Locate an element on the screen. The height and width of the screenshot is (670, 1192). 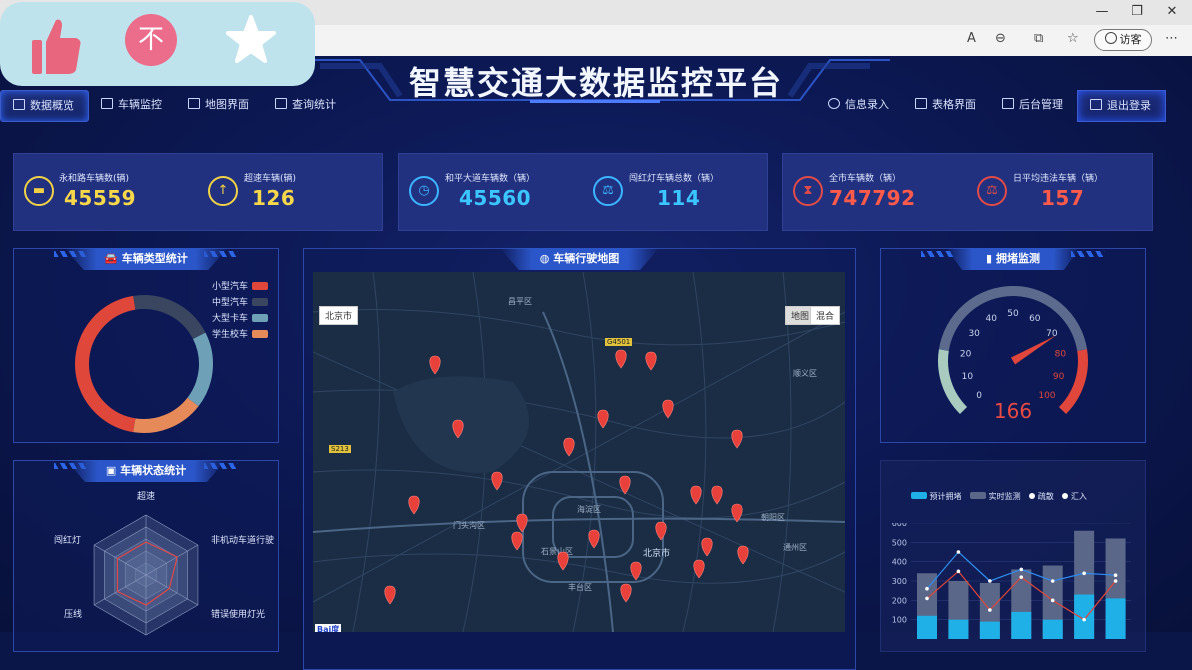
bank-icon is located at coordinates (194, 103).